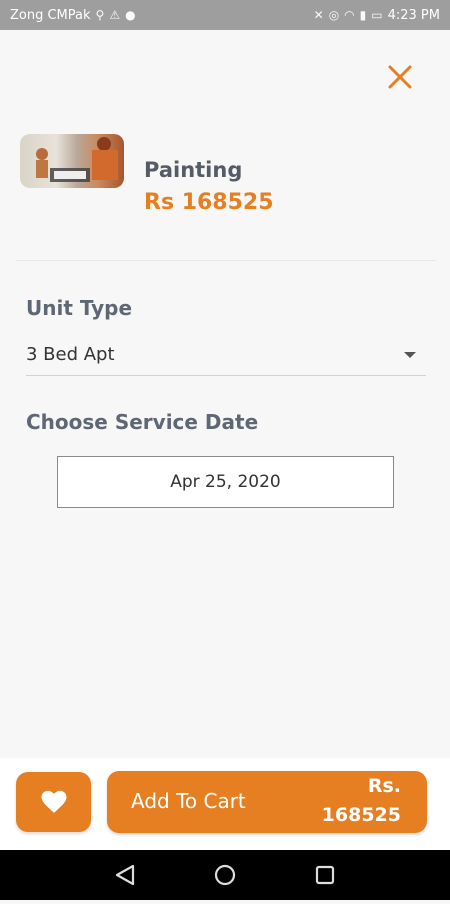  Describe the element at coordinates (142, 422) in the screenshot. I see `service-date-label: Choose Service Date` at that location.